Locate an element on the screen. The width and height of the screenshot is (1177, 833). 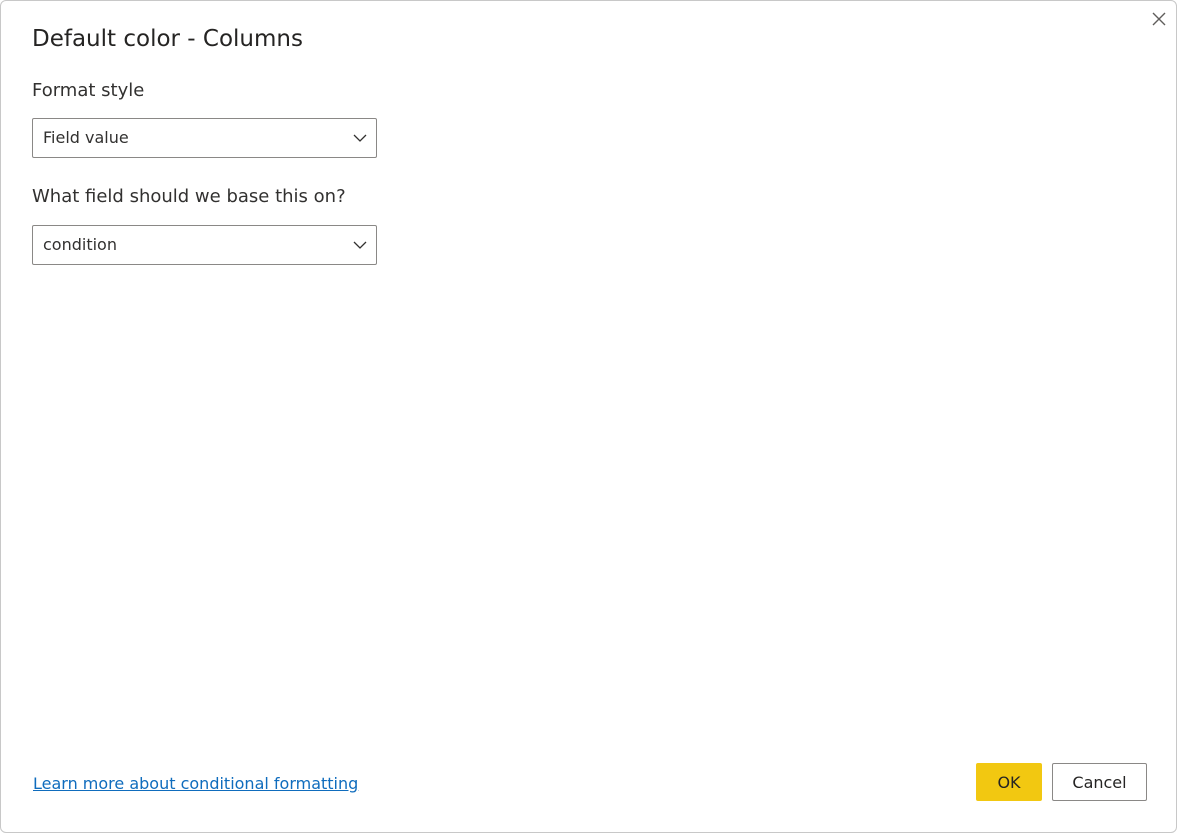
base-field-dropdown: condition is located at coordinates (204, 245).